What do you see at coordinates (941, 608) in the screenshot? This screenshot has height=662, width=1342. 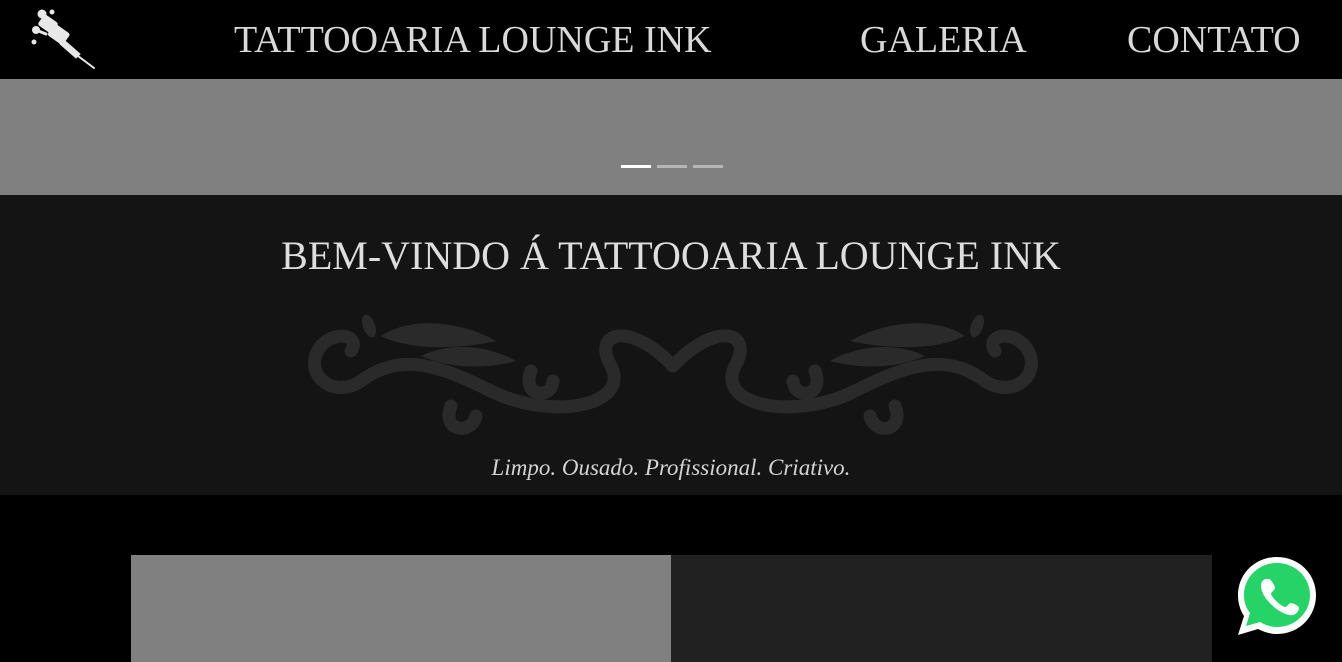 I see `feature-card-text` at bounding box center [941, 608].